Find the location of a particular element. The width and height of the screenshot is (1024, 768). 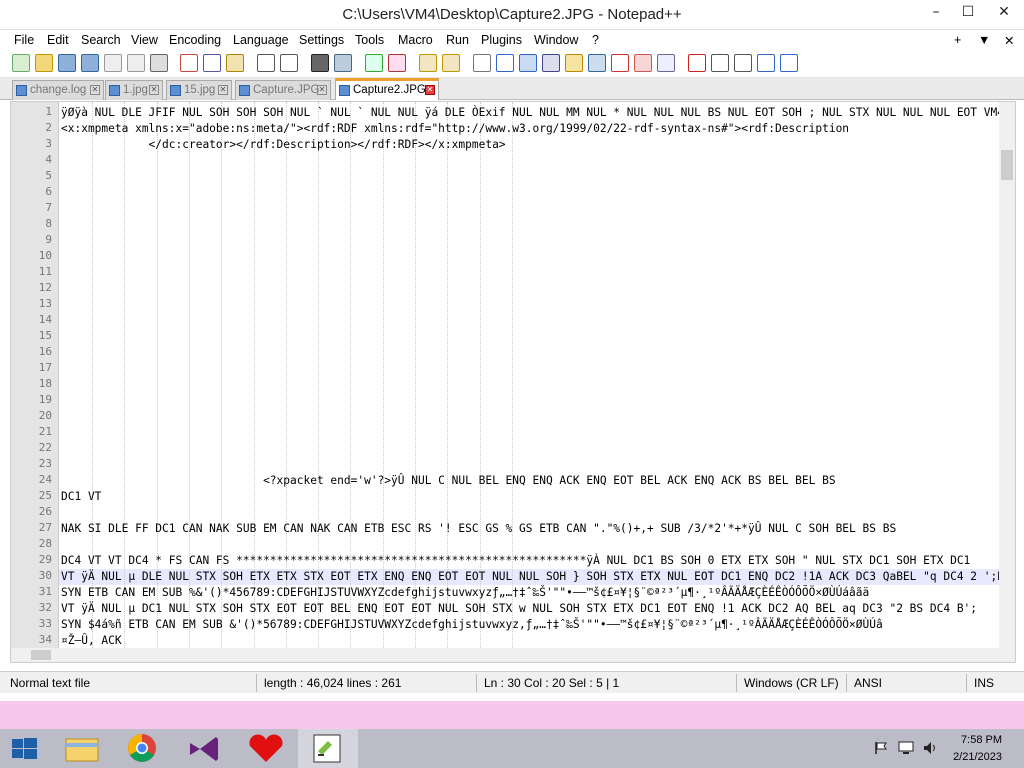

word-wrap-icon is located at coordinates (482, 63).